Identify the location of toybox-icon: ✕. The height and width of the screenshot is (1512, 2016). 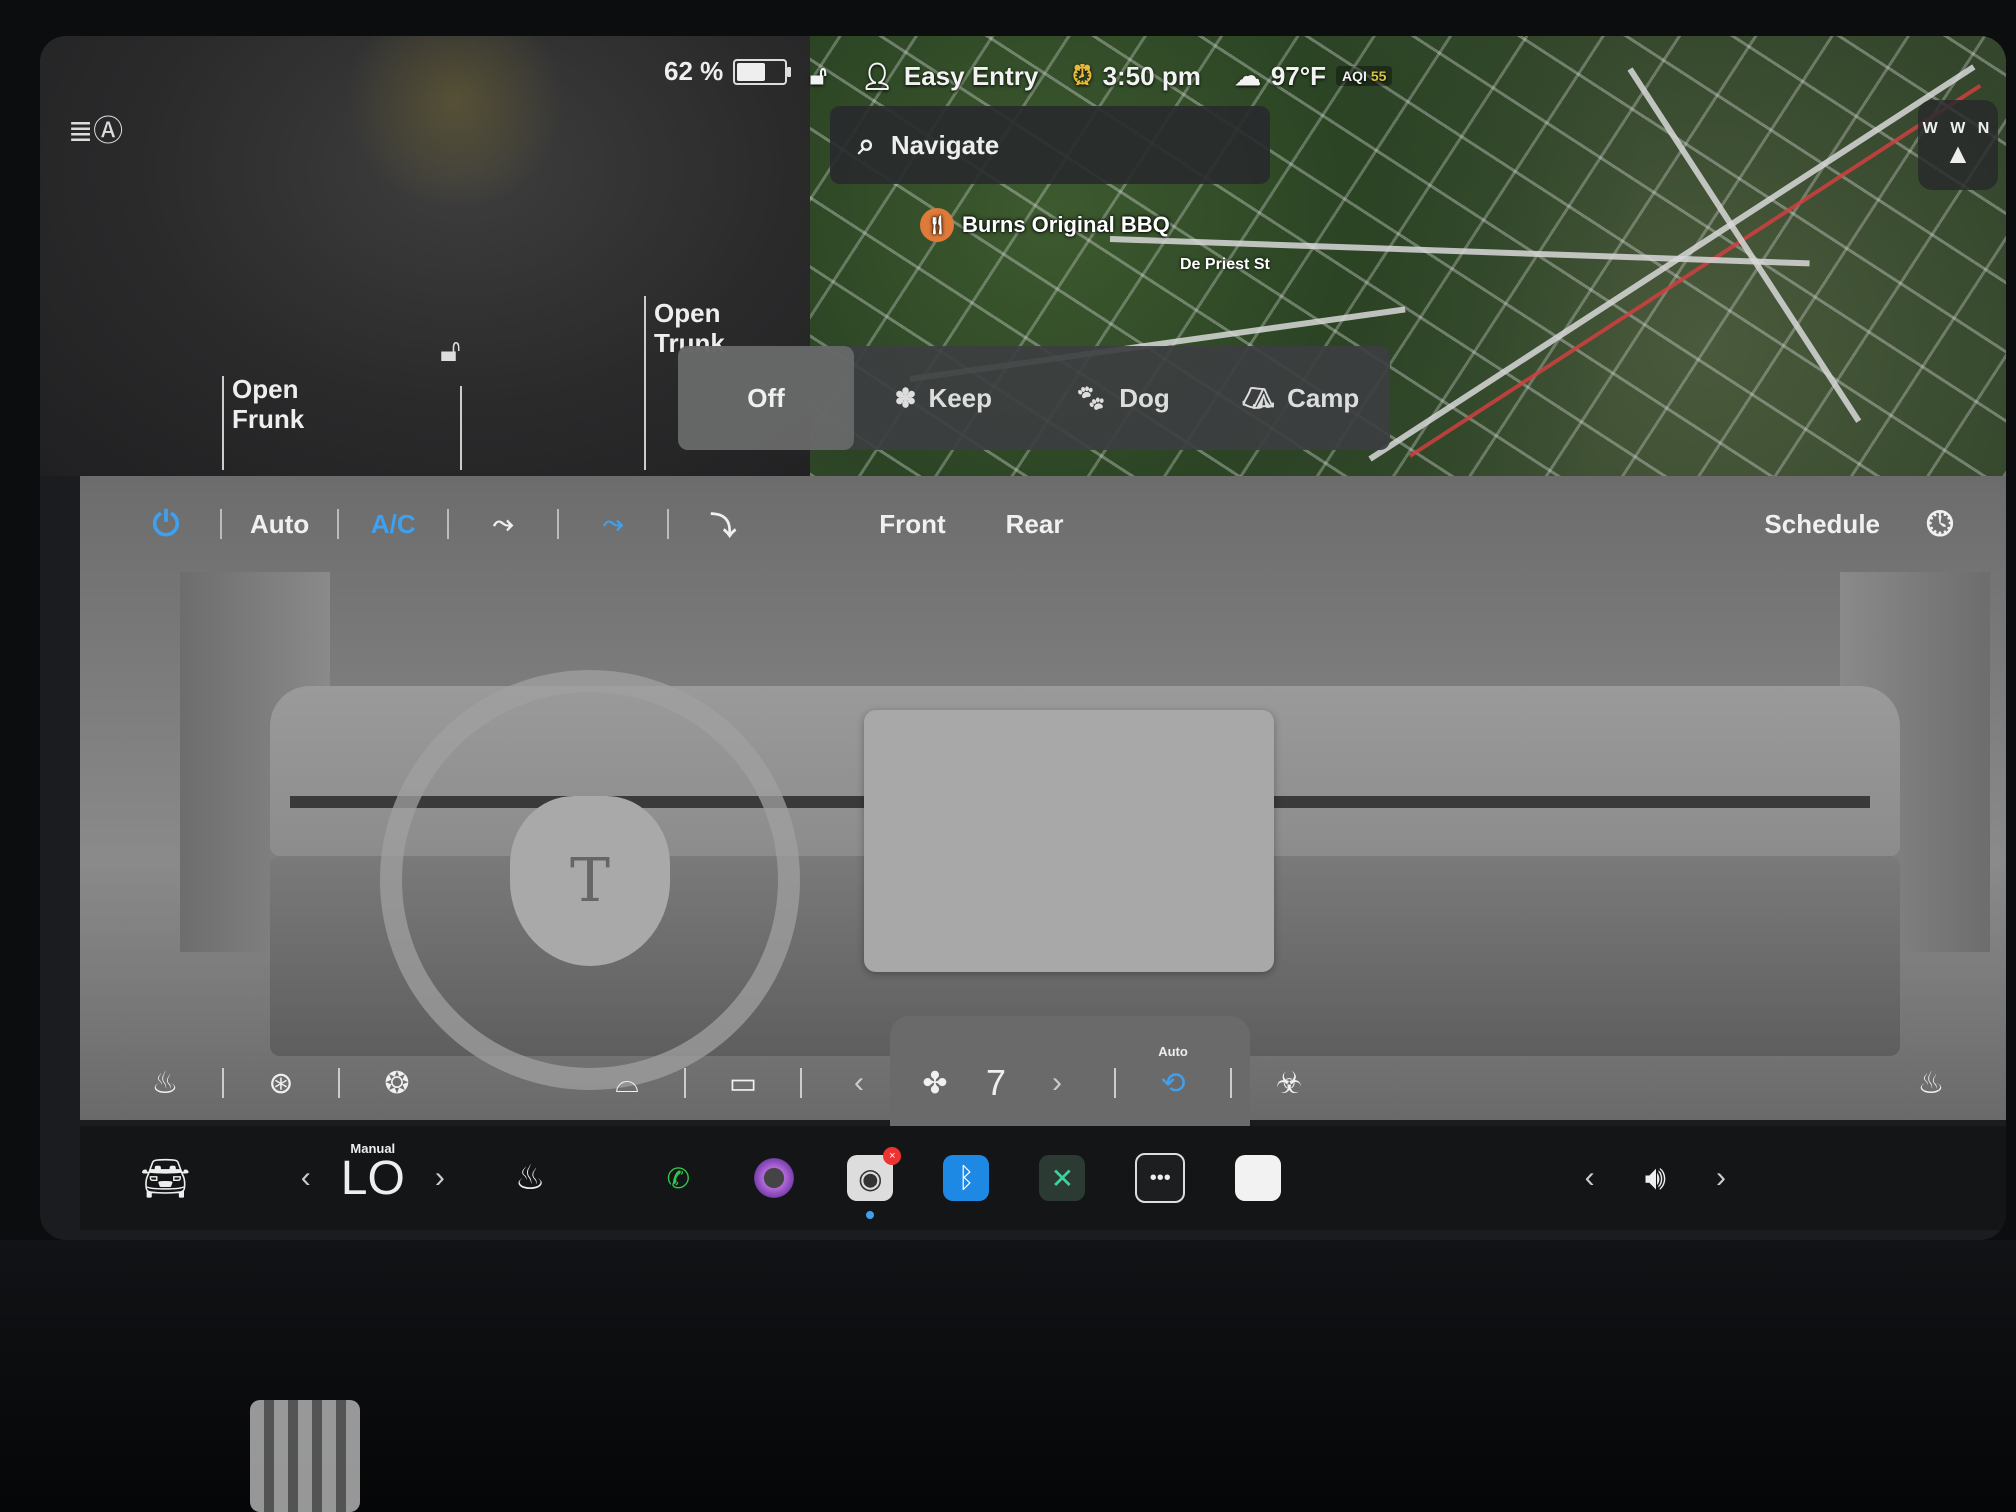
(1062, 1178).